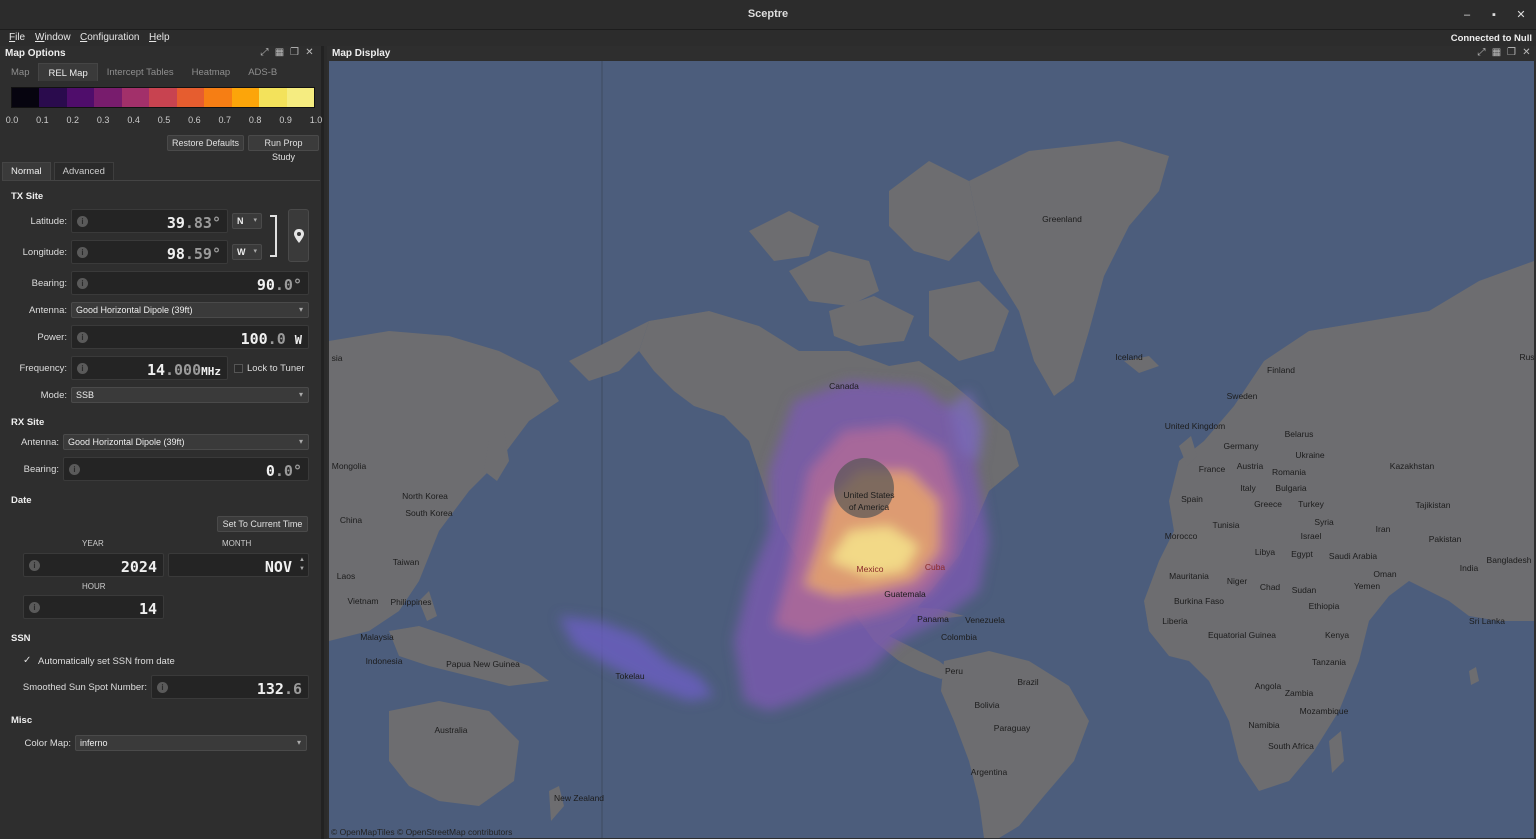 The image size is (1536, 839). I want to click on run-prop-study-button: Run Prop Study, so click(283, 148).